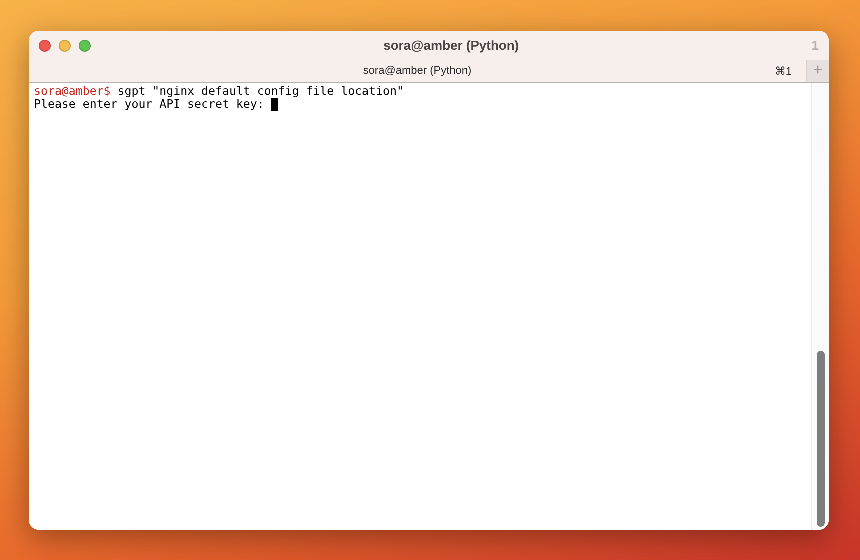 The width and height of the screenshot is (860, 560). What do you see at coordinates (65, 46) in the screenshot?
I see `minimize-icon` at bounding box center [65, 46].